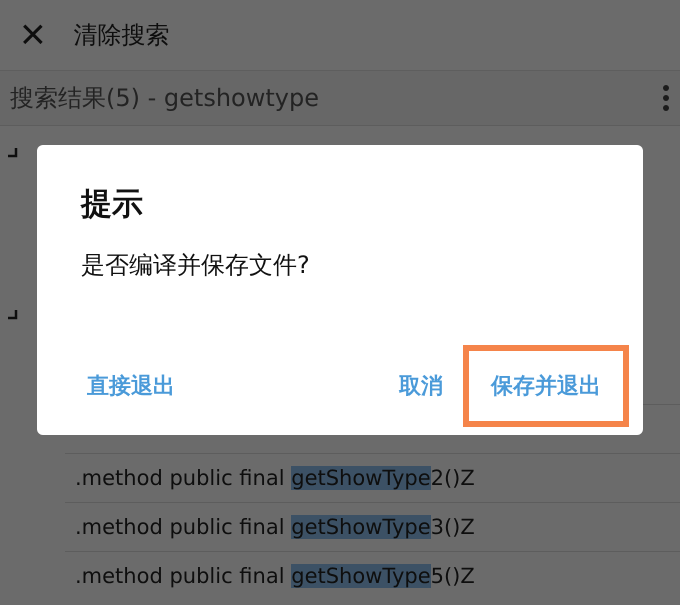  Describe the element at coordinates (275, 576) in the screenshot. I see `method-signature: .method public final getShowType5()Z` at that location.